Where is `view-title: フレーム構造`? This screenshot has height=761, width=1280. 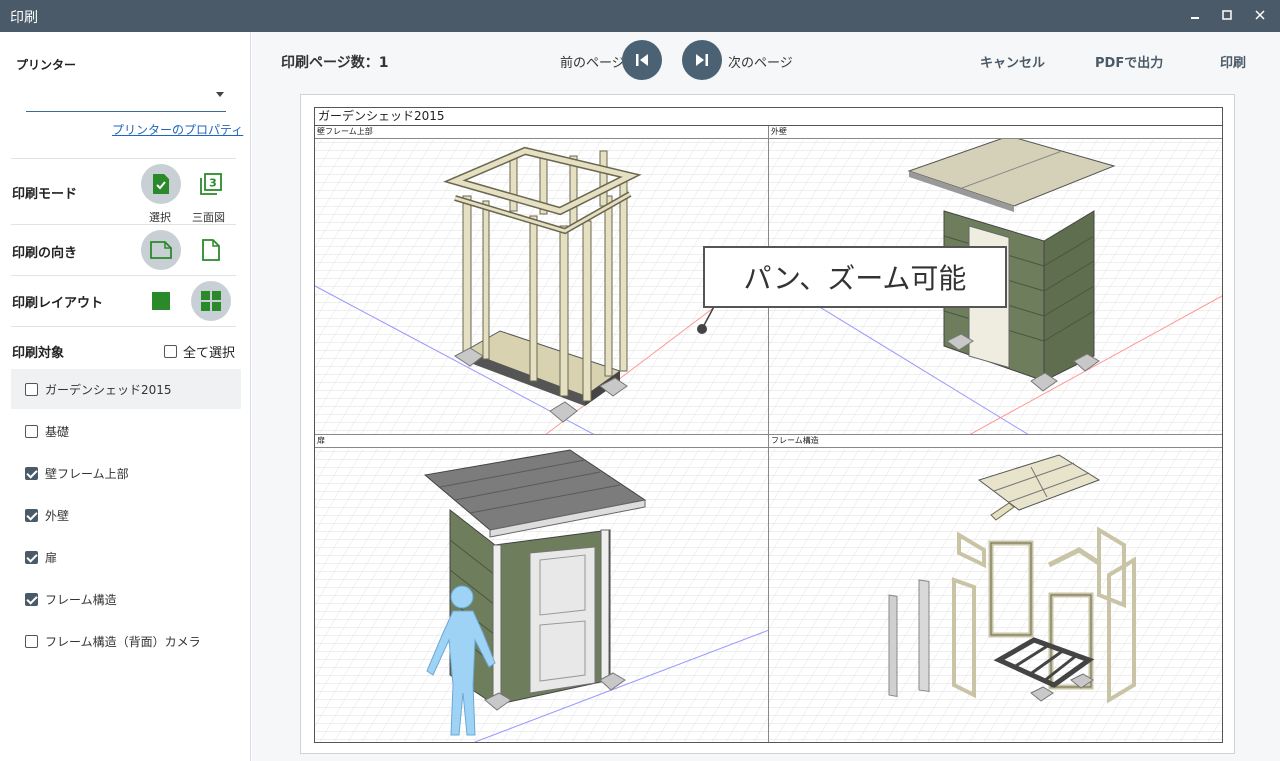 view-title: フレーム構造 is located at coordinates (995, 441).